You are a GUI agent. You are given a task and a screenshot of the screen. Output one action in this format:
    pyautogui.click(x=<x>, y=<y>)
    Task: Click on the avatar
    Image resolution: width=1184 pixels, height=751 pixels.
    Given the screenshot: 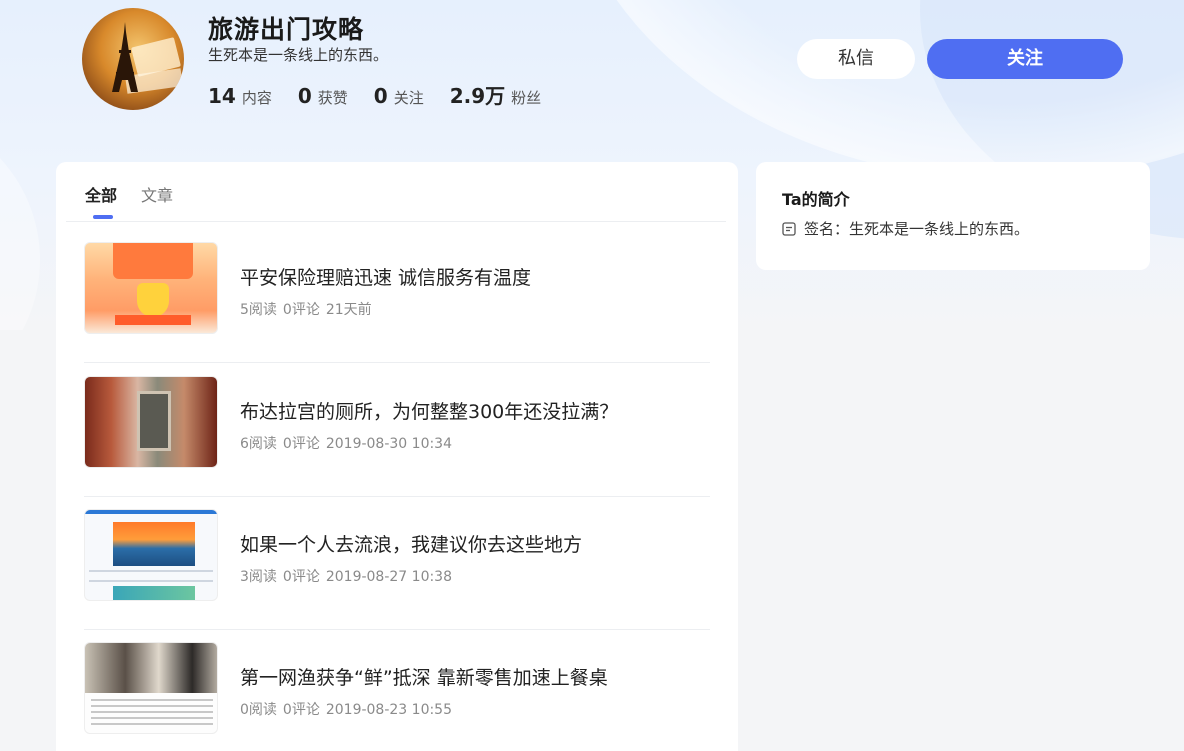 What is the action you would take?
    pyautogui.click(x=133, y=59)
    